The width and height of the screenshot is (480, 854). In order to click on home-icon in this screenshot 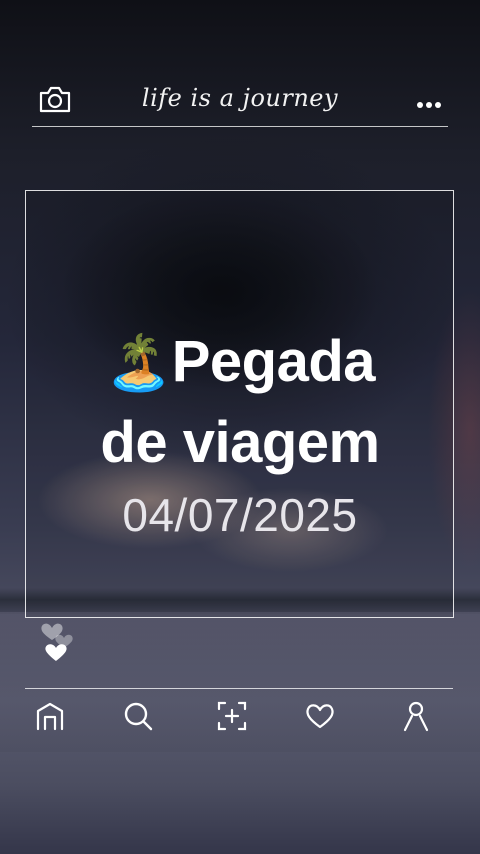, I will do `click(50, 716)`.